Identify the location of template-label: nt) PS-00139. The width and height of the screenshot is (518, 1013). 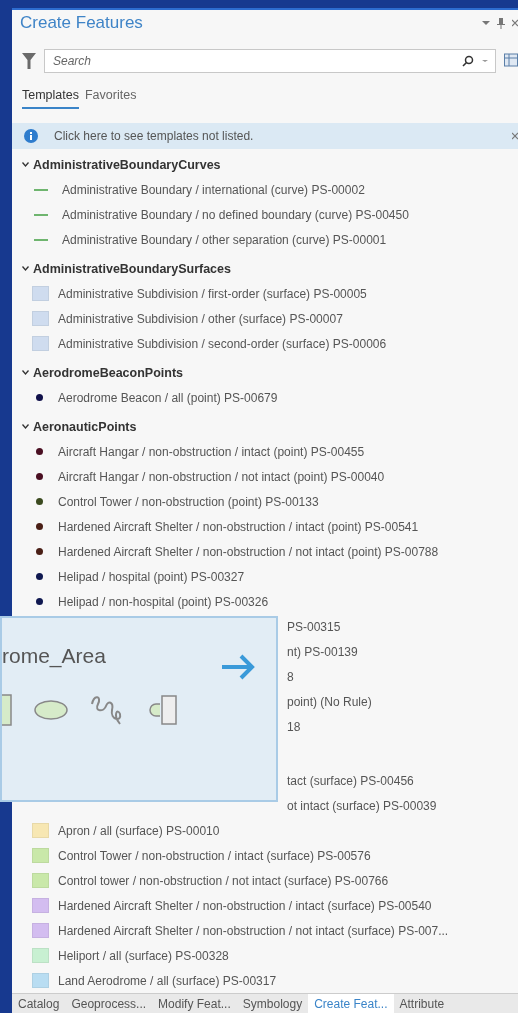
(322, 651).